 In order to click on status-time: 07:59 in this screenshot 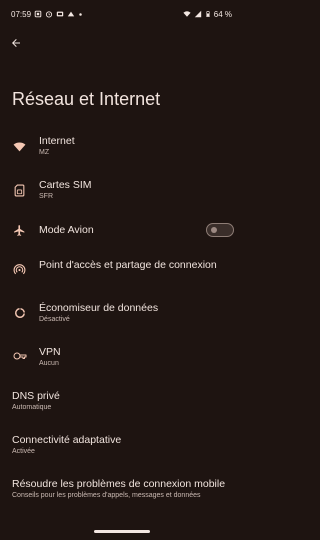, I will do `click(21, 14)`.